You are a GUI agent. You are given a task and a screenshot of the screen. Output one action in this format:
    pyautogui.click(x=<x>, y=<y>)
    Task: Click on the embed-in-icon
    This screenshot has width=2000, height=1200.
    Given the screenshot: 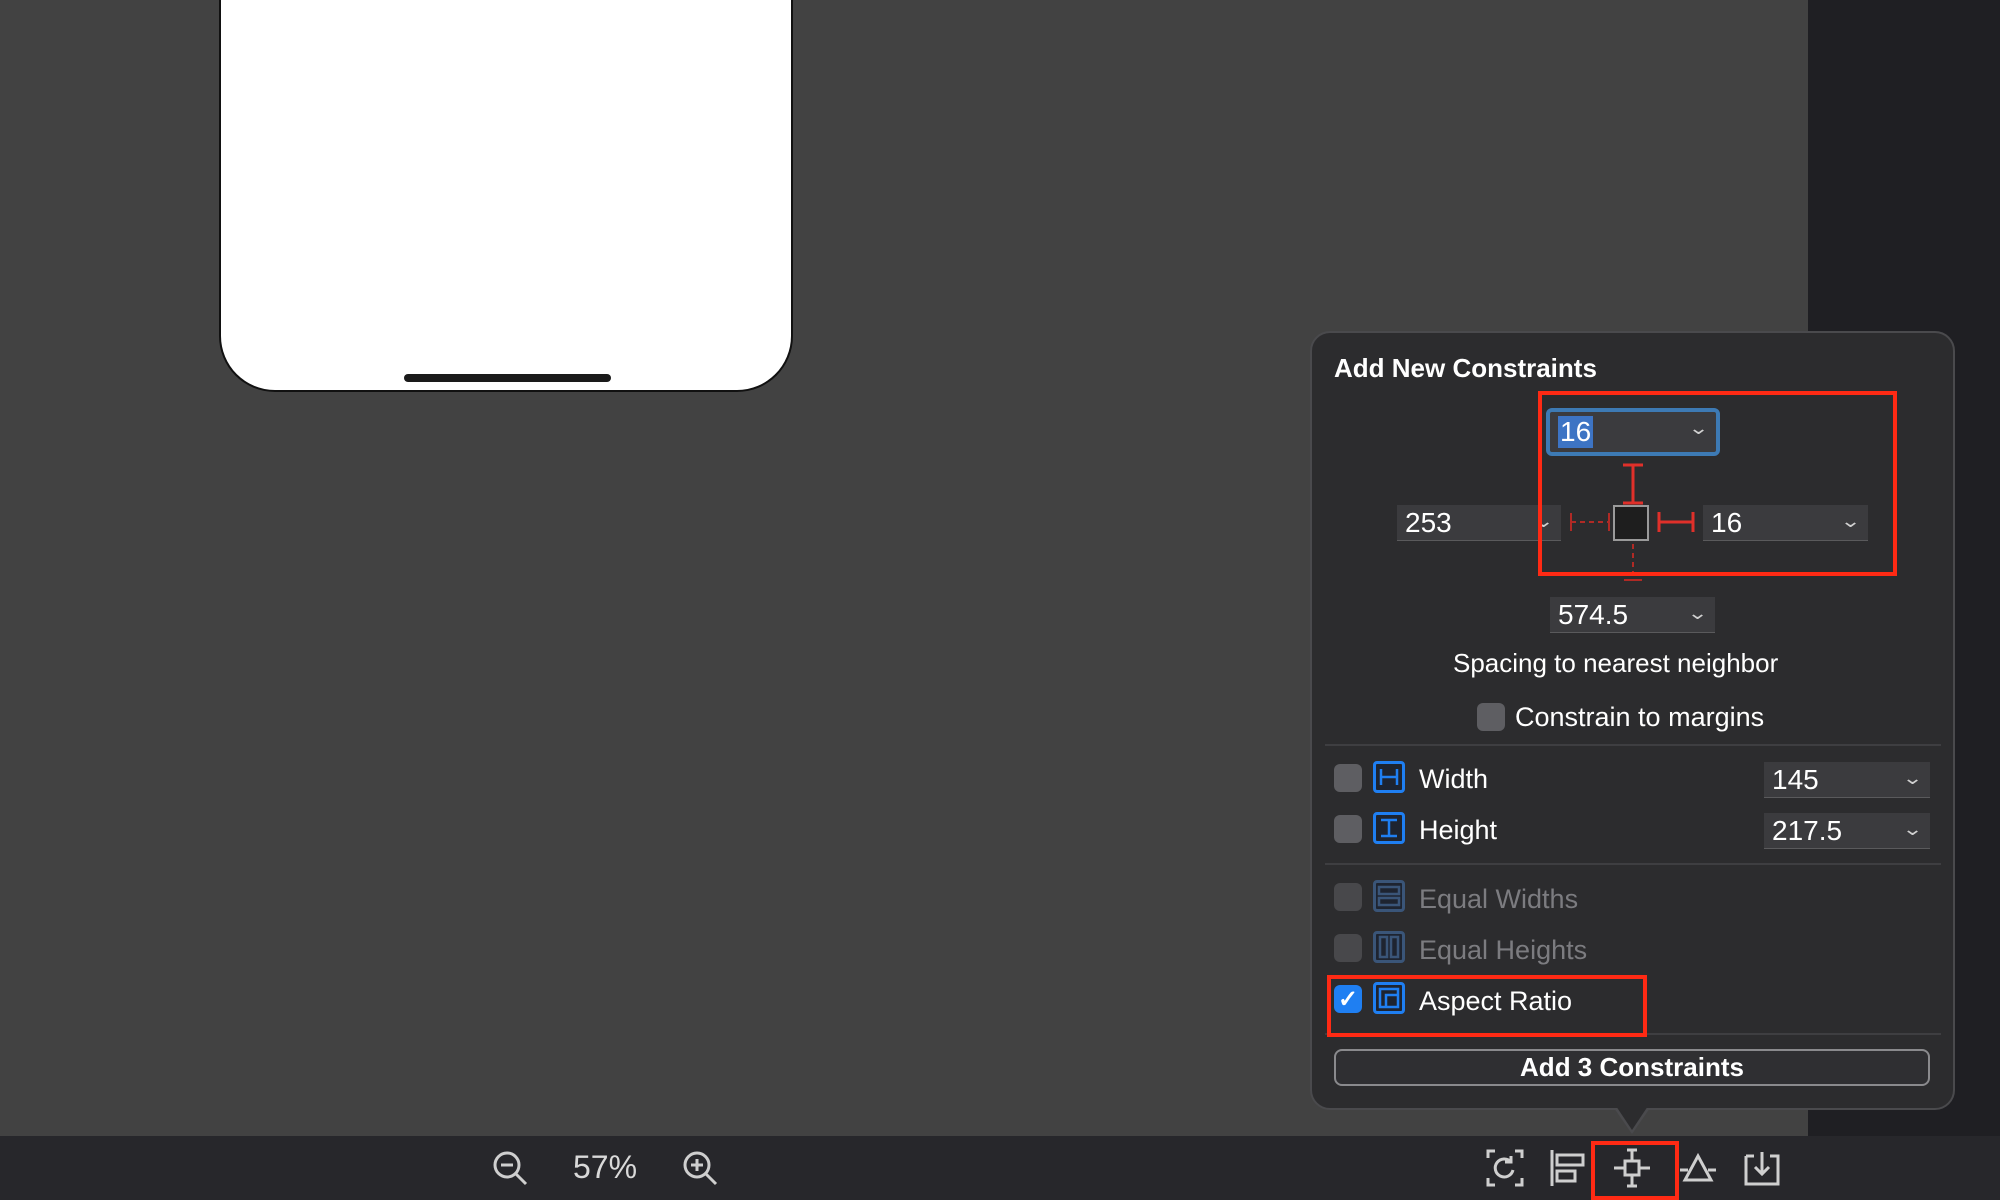 What is the action you would take?
    pyautogui.click(x=1762, y=1168)
    